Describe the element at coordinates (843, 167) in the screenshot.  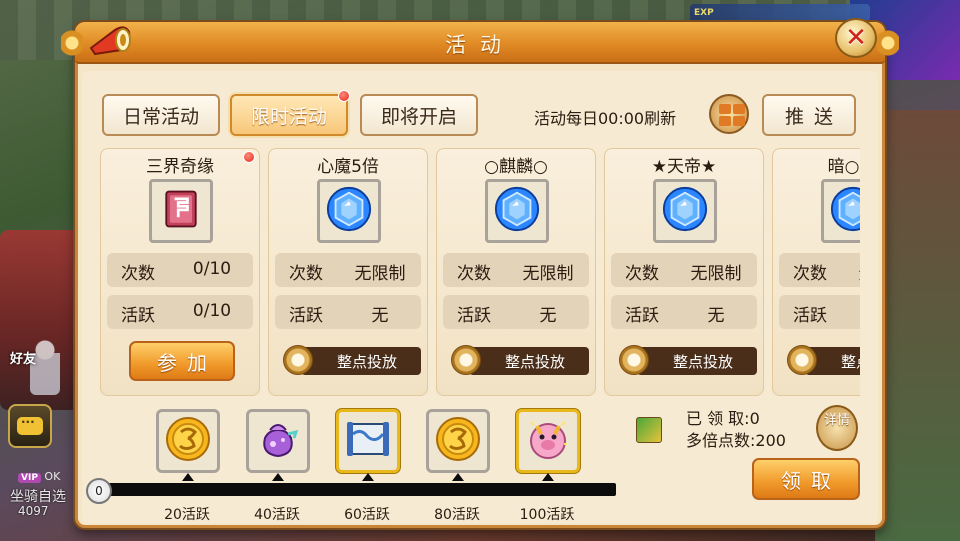
I see `activity-name: 暗○天` at that location.